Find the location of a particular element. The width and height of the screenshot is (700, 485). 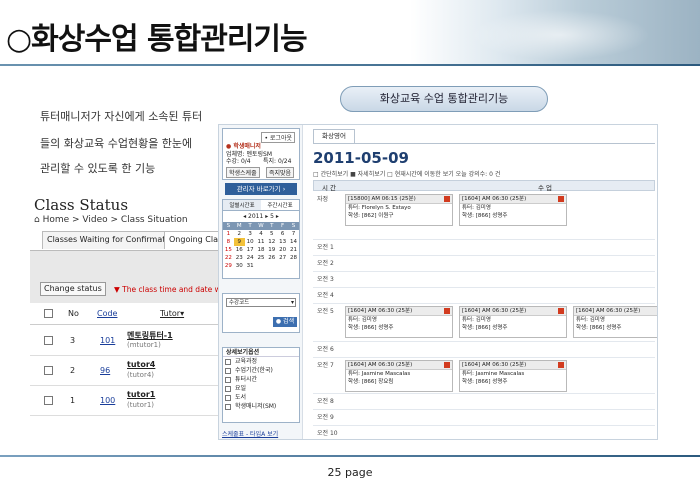

slot-student: 학생: [866] 장요림 is located at coordinates (399, 382).